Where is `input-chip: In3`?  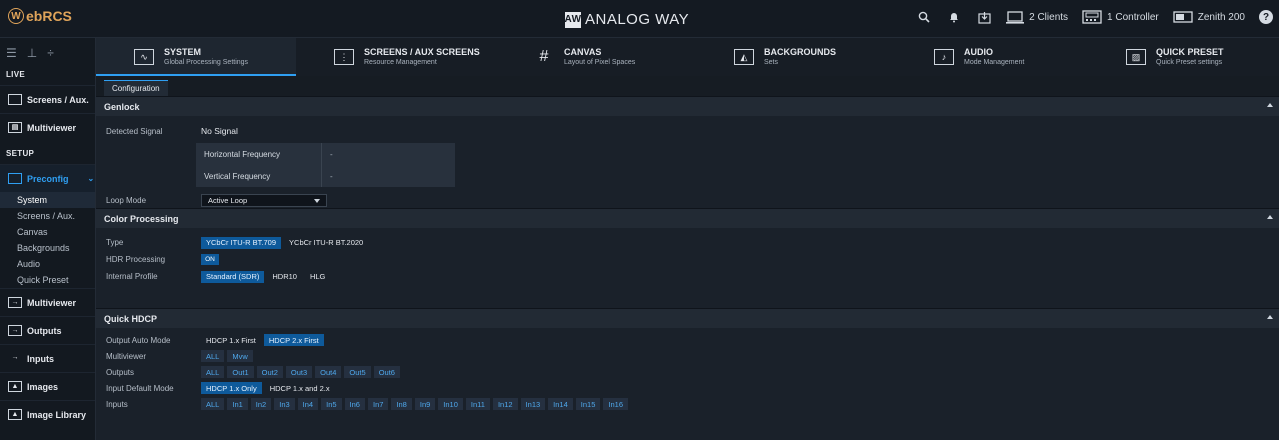 input-chip: In3 is located at coordinates (284, 404).